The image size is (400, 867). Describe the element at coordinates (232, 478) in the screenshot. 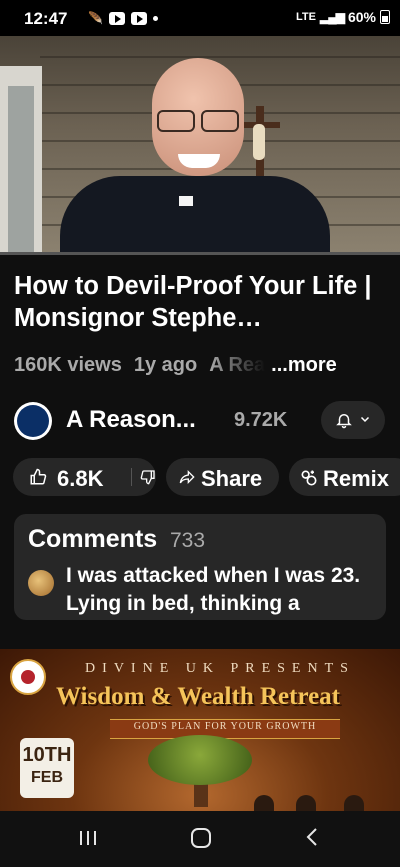

I see `share-label: Share` at that location.